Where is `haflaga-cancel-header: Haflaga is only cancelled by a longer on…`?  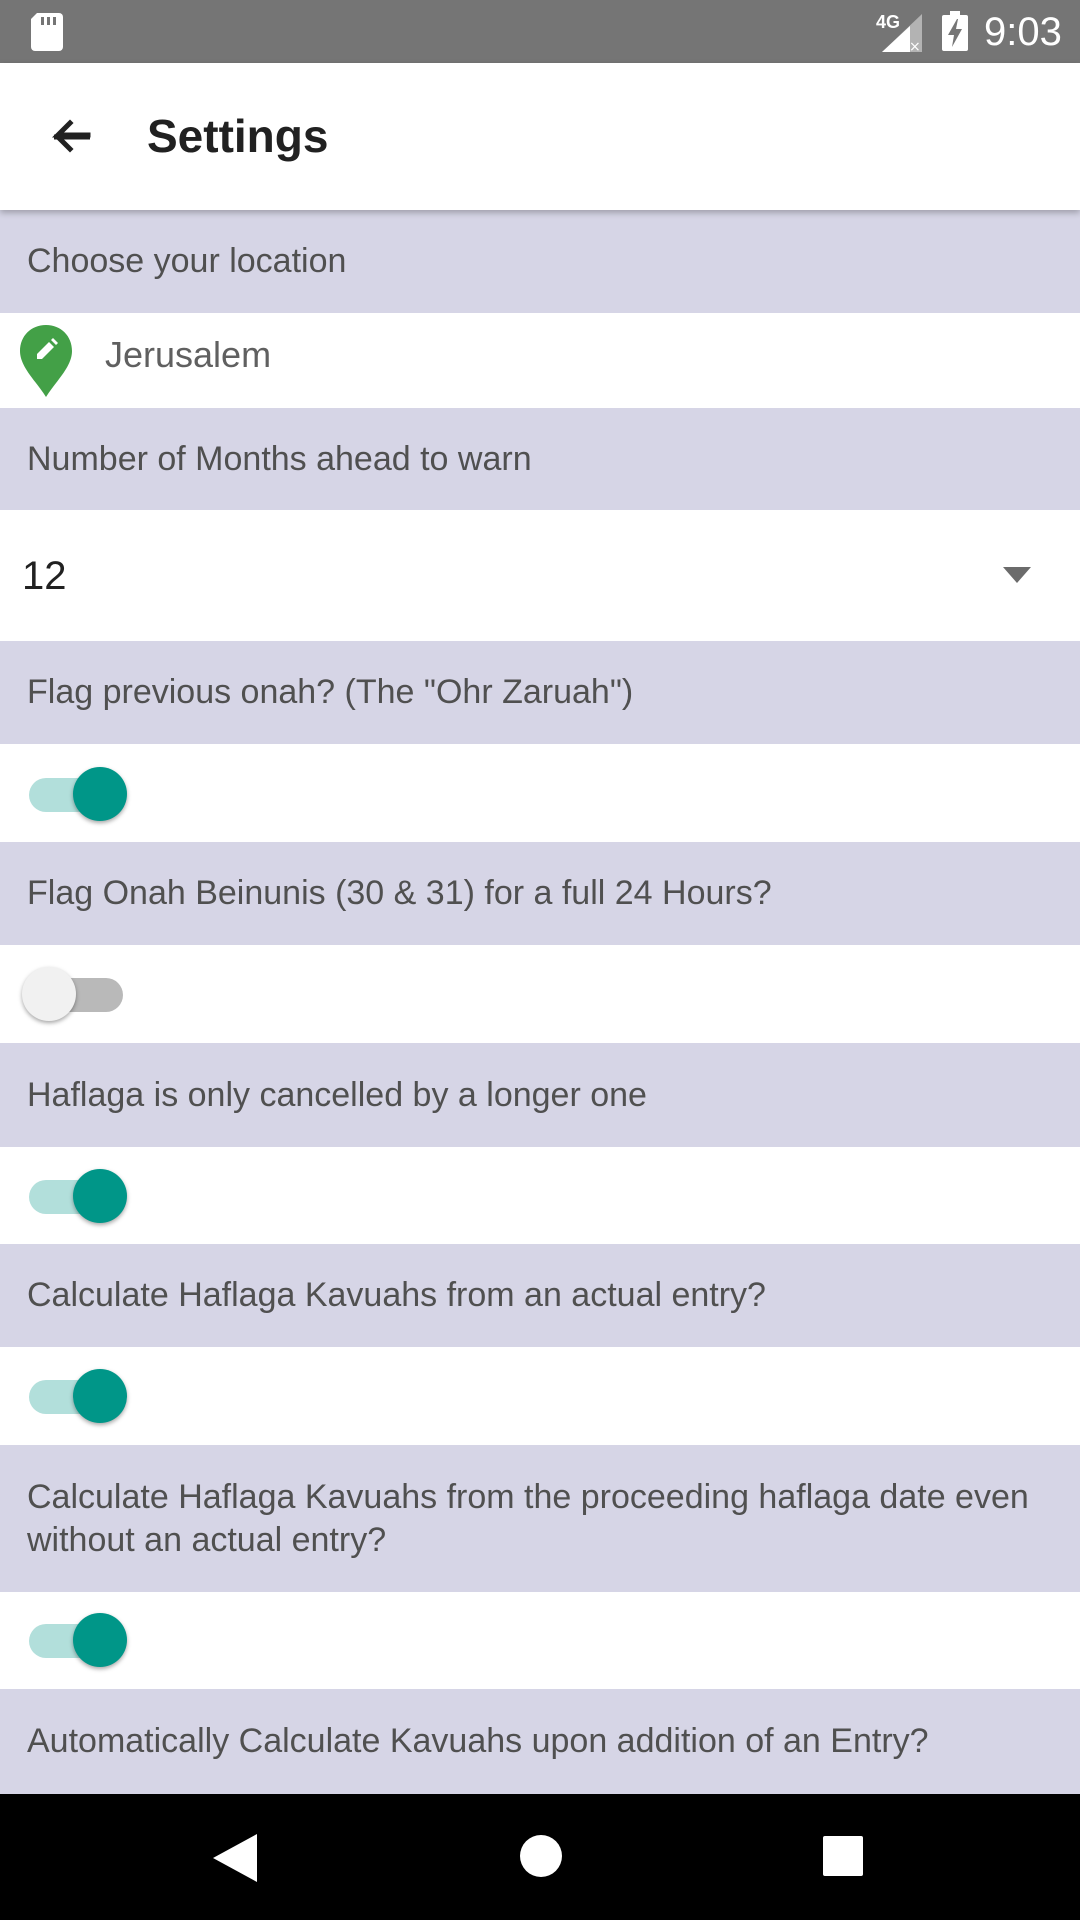
haflaga-cancel-header: Haflaga is only cancelled by a longer on… is located at coordinates (540, 1095).